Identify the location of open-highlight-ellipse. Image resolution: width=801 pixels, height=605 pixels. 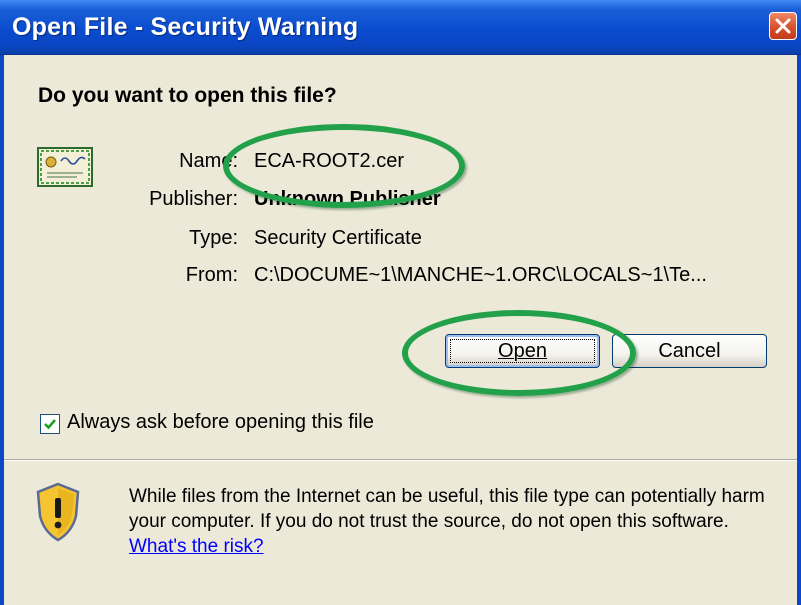
(519, 353).